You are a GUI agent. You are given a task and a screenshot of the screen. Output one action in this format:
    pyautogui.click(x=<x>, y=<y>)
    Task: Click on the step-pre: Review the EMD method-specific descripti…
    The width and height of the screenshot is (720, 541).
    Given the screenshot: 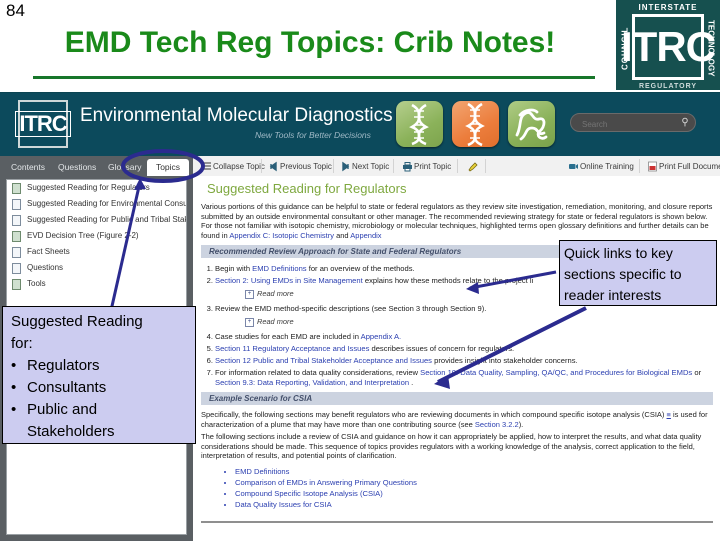 What is the action you would take?
    pyautogui.click(x=351, y=308)
    